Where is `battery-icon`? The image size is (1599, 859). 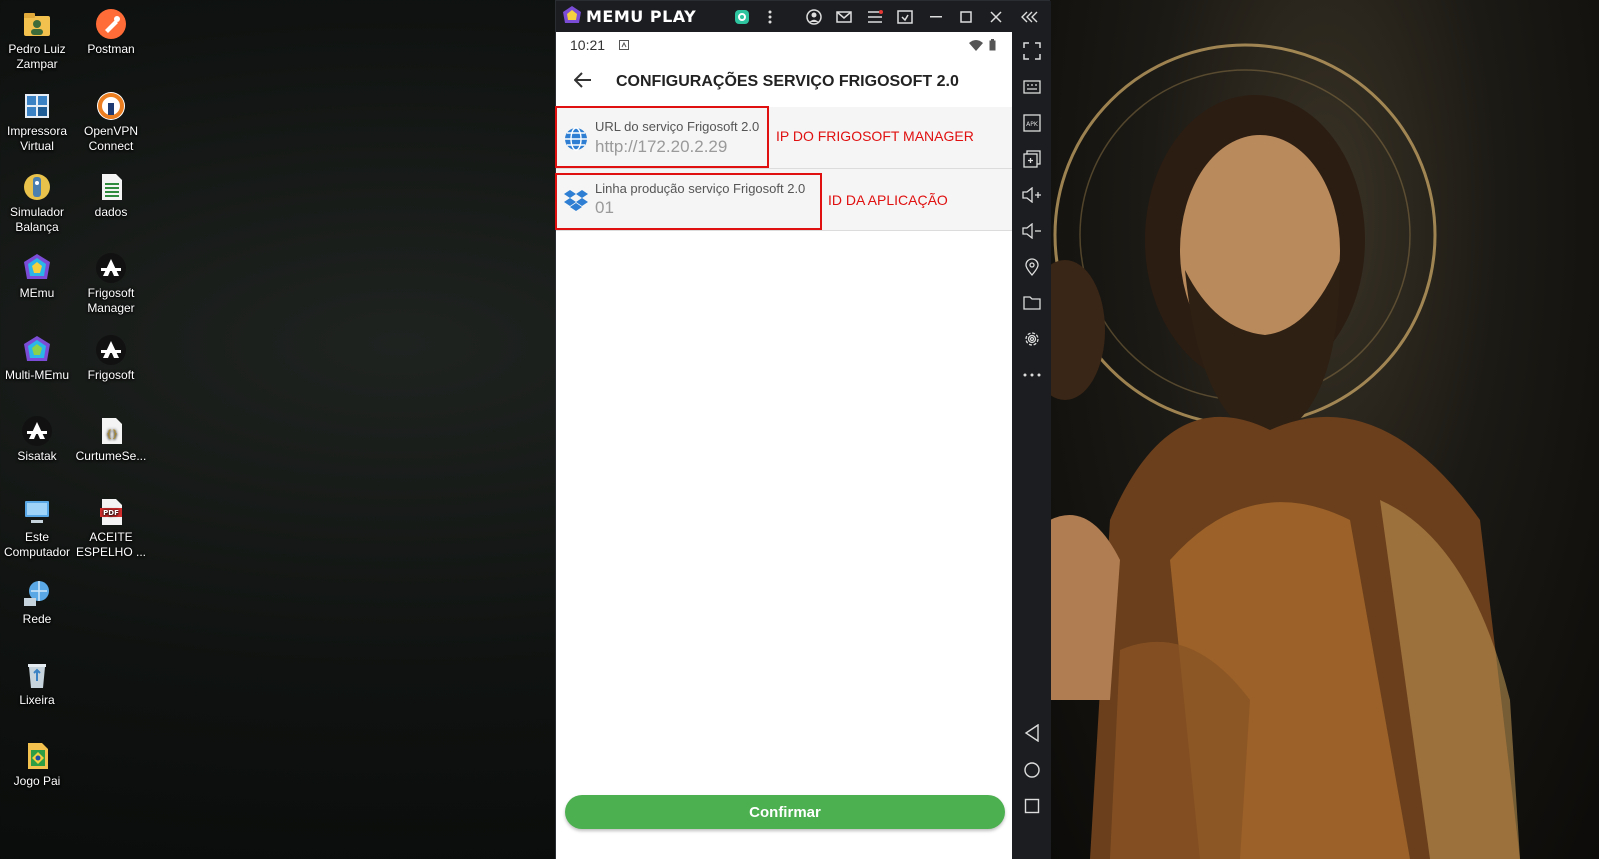 battery-icon is located at coordinates (992, 46).